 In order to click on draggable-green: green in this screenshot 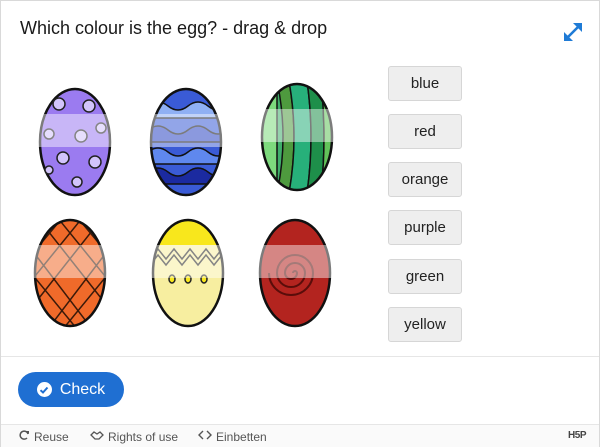, I will do `click(425, 276)`.